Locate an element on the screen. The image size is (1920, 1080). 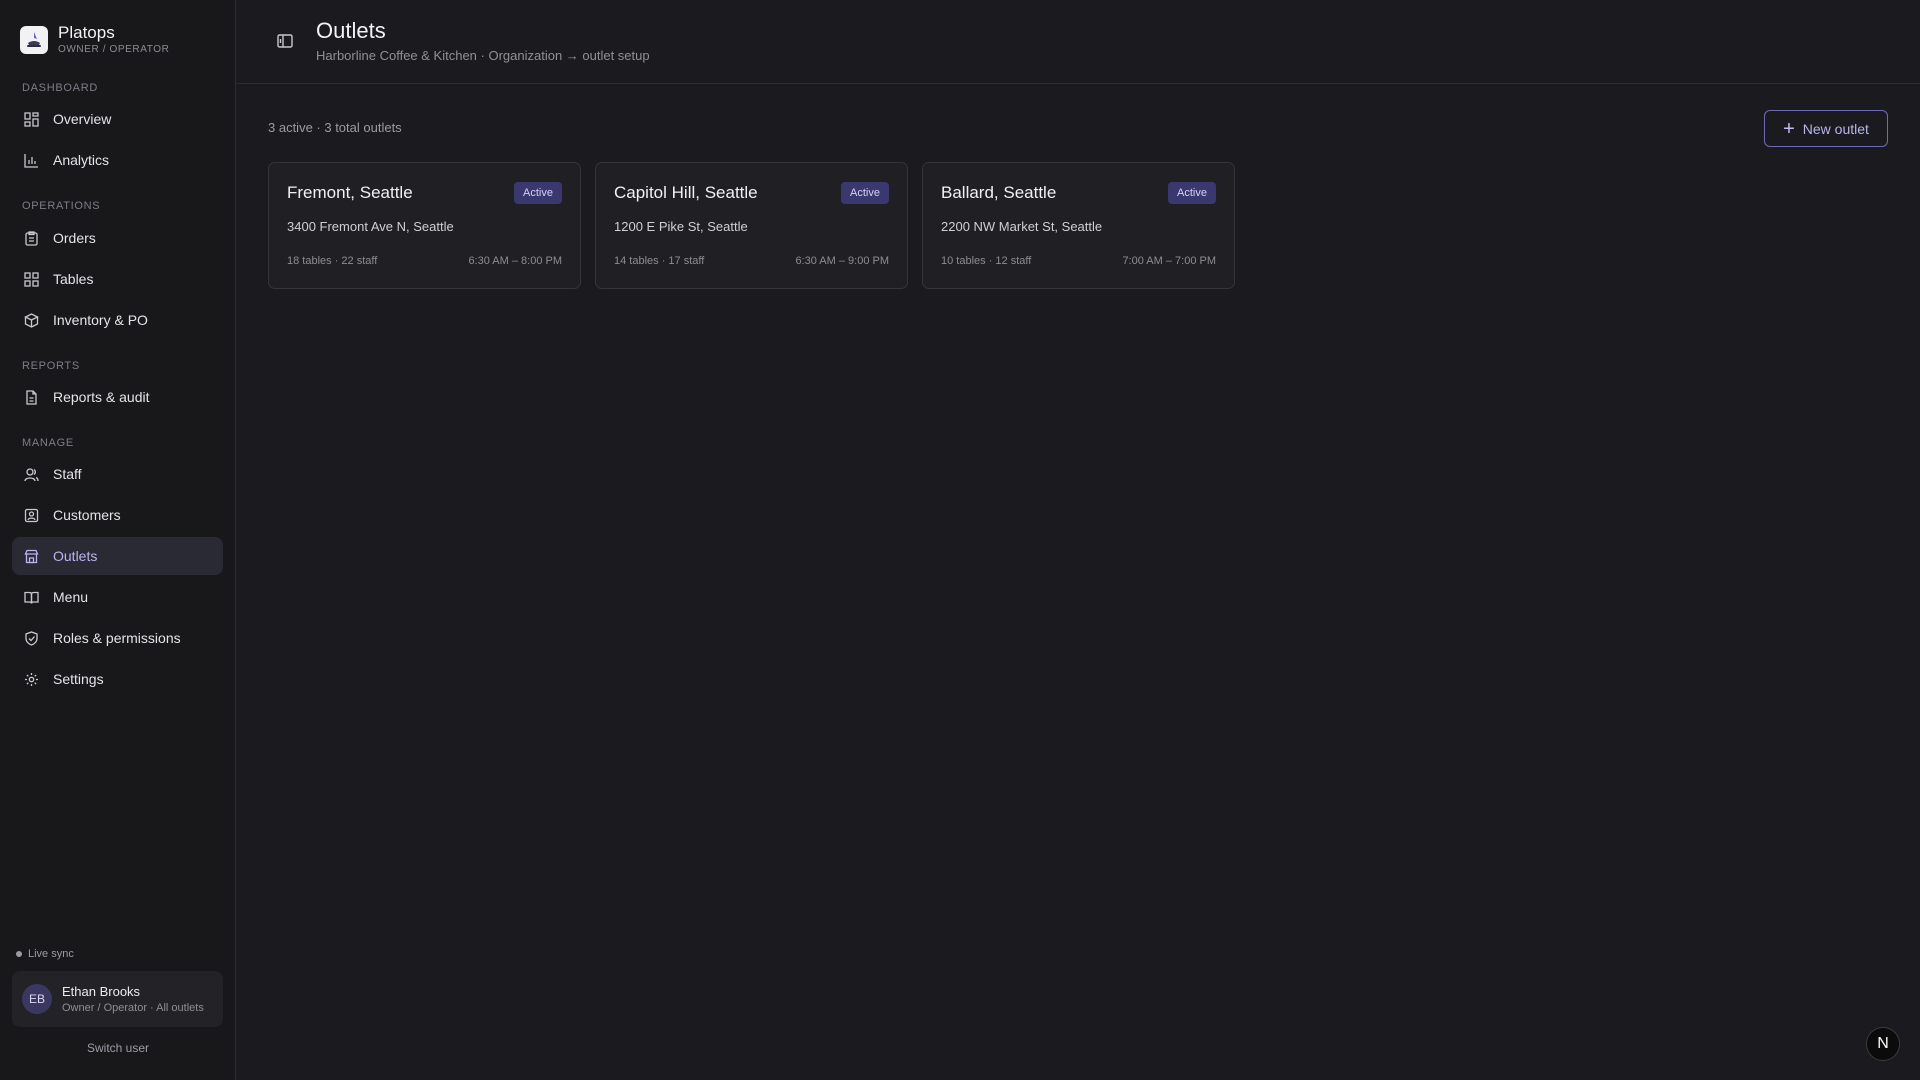
outlet-name: Fremont, Seattle is located at coordinates (350, 192).